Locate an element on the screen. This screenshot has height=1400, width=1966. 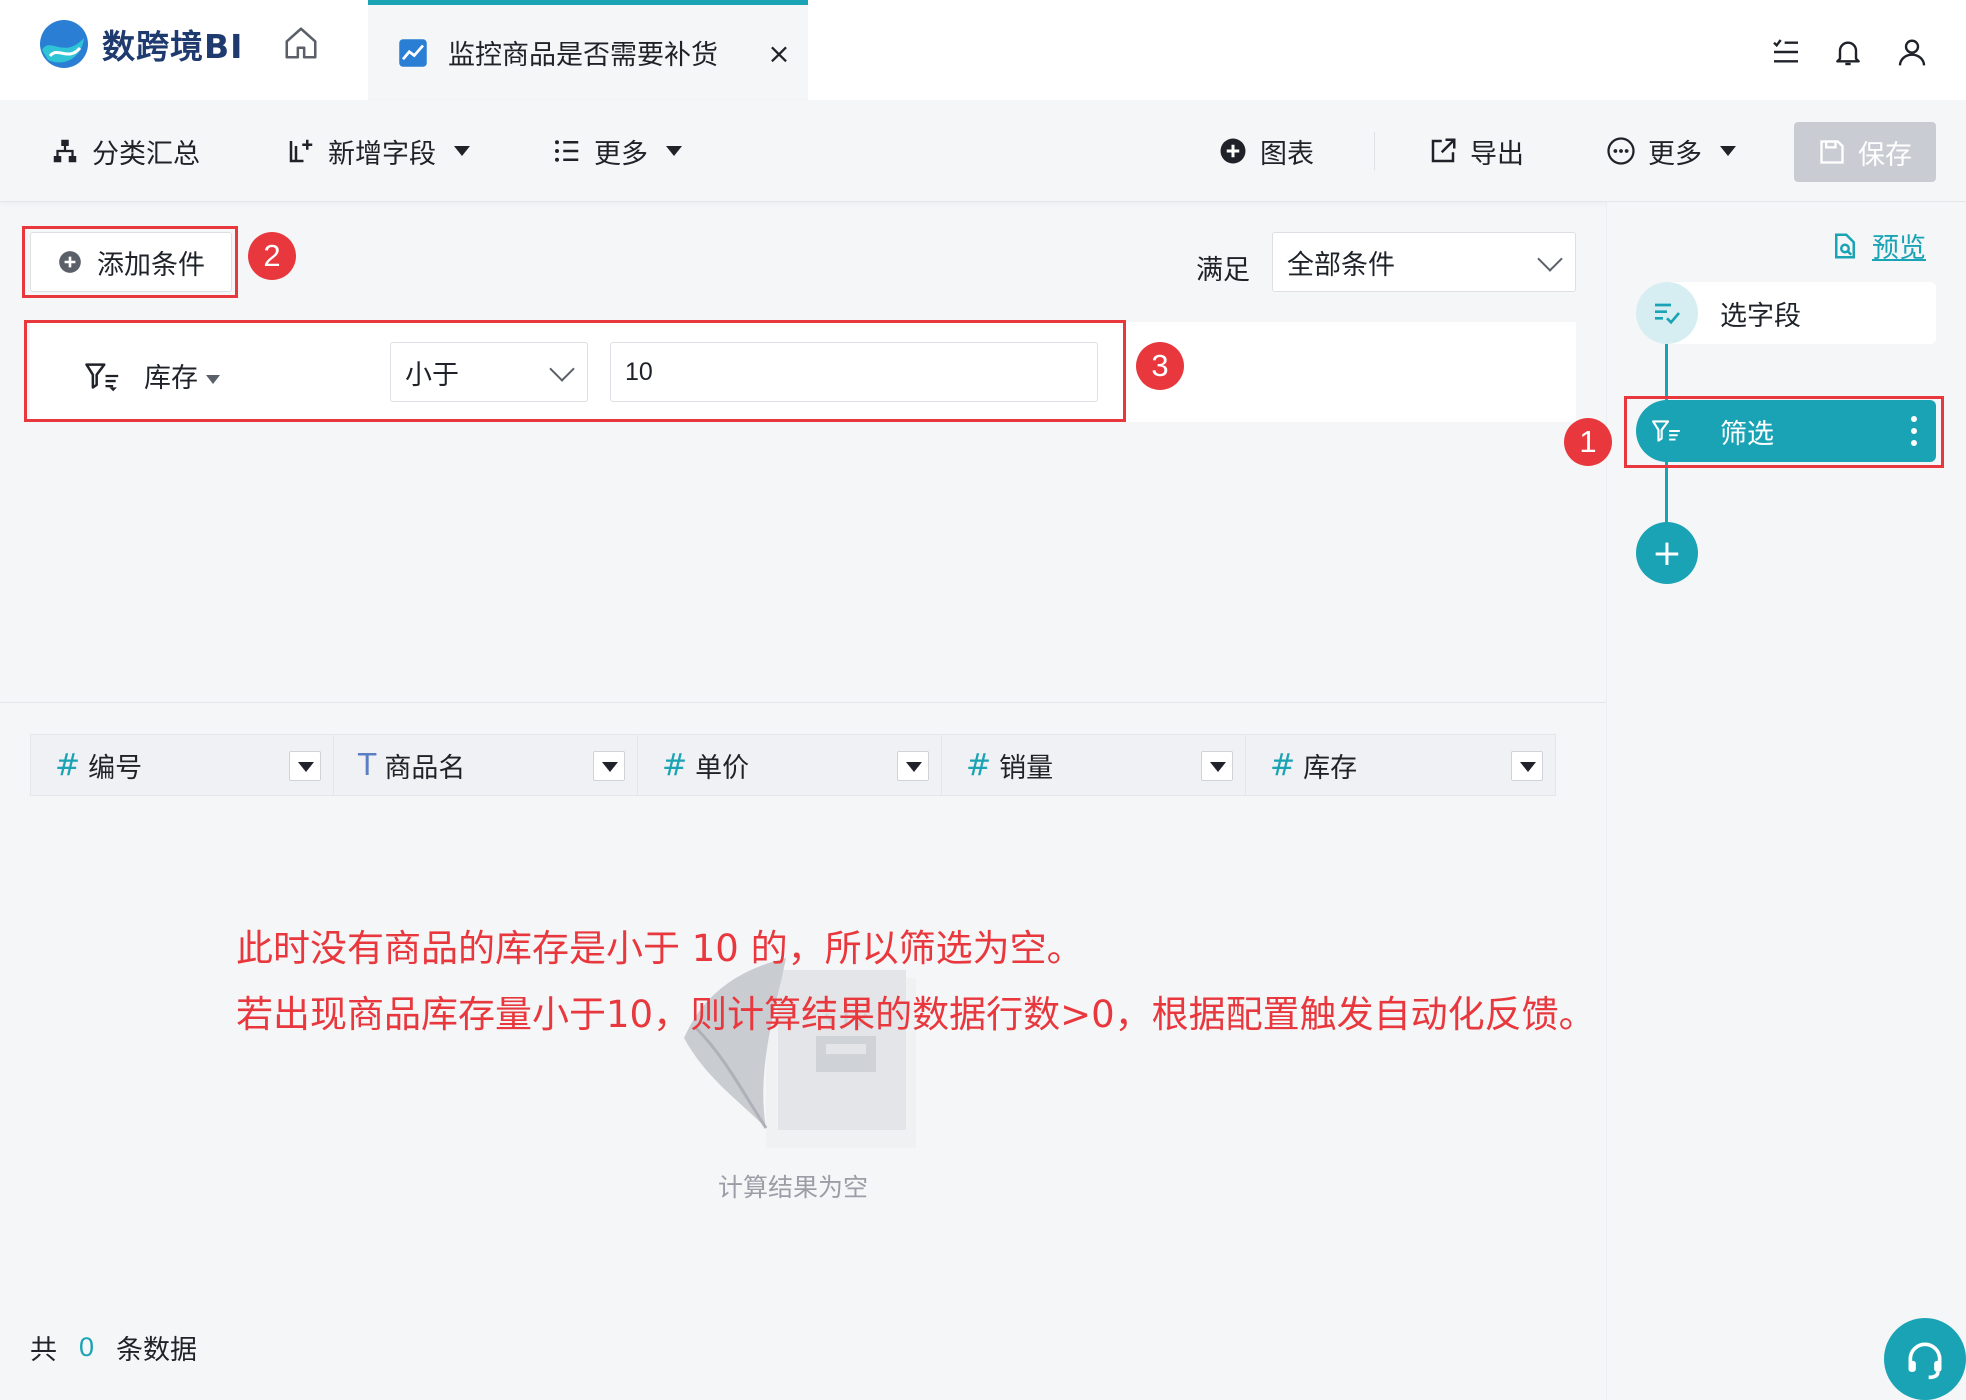
more-left-button: 更多 is located at coordinates (617, 151).